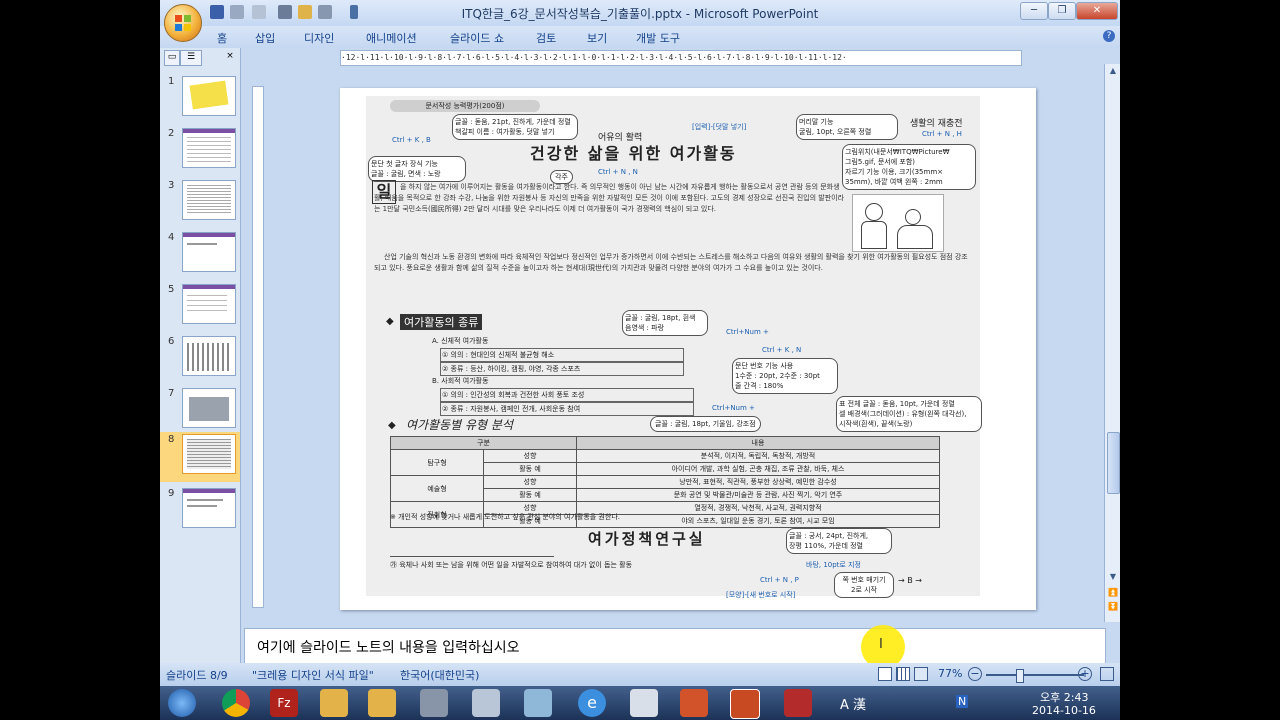  Describe the element at coordinates (975, 674) in the screenshot. I see `zoom-out-icon: −` at that location.